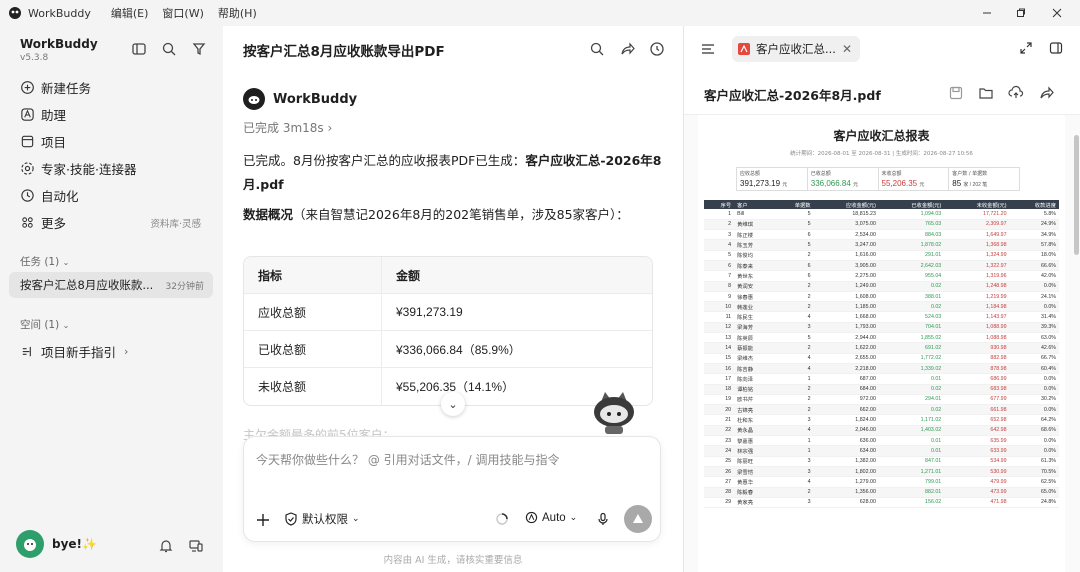 The width and height of the screenshot is (1080, 572). I want to click on summary-card: 应收总额 391,273.19 元, so click(772, 179).